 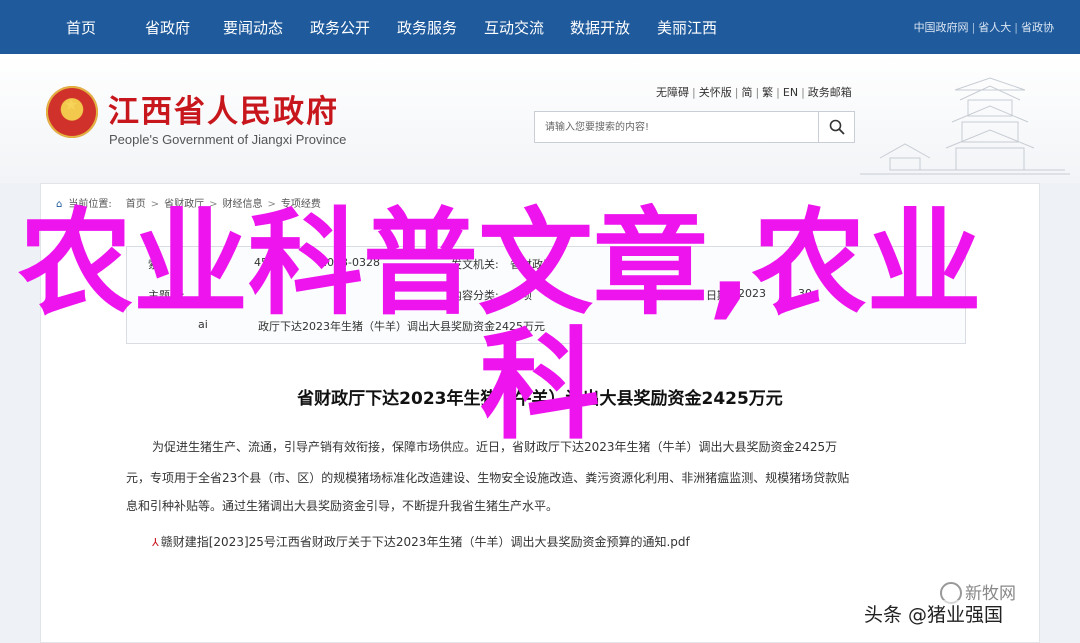 What do you see at coordinates (754, 92) in the screenshot?
I see `accessibility-links: 无障碍 | 关怀版 | 简 | 繁 | EN | 政务邮箱` at bounding box center [754, 92].